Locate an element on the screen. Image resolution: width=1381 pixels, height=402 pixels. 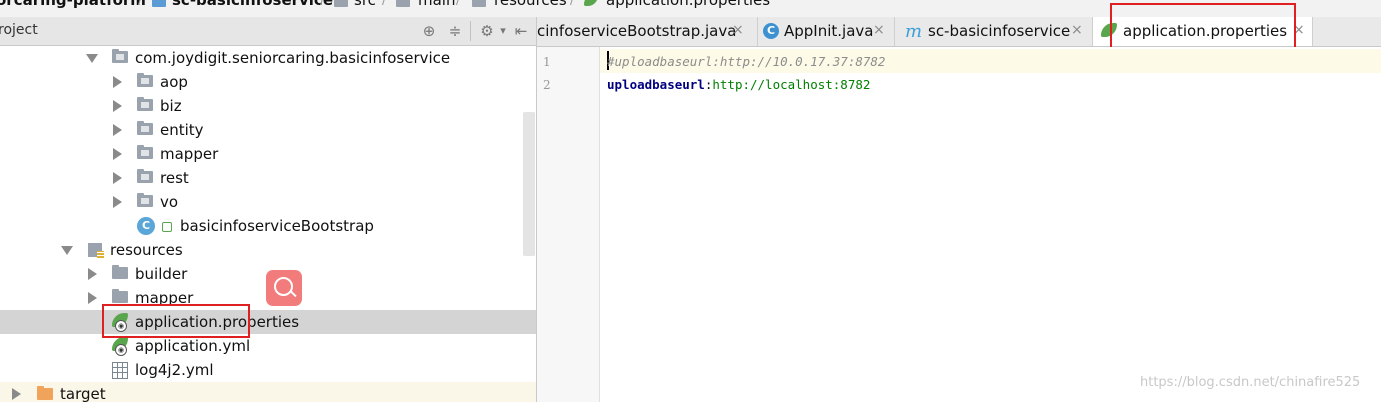
tree-item-label: biz is located at coordinates (171, 106).